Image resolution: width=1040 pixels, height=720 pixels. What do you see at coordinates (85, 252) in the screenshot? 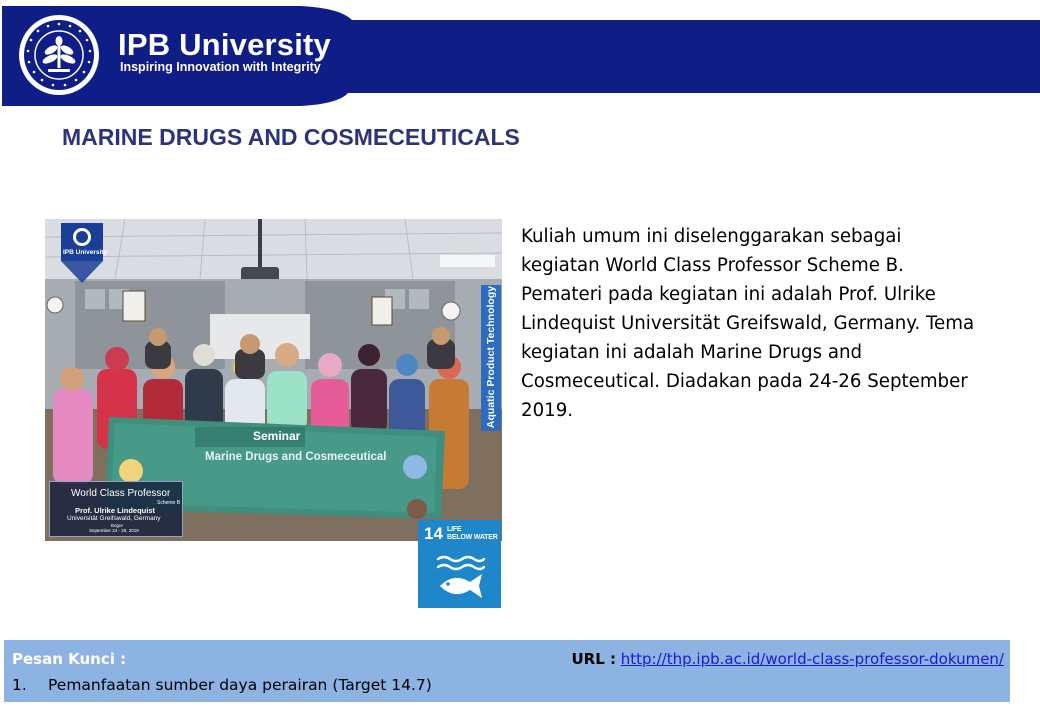
I see `photo-corner-logo-label: IPB University` at bounding box center [85, 252].